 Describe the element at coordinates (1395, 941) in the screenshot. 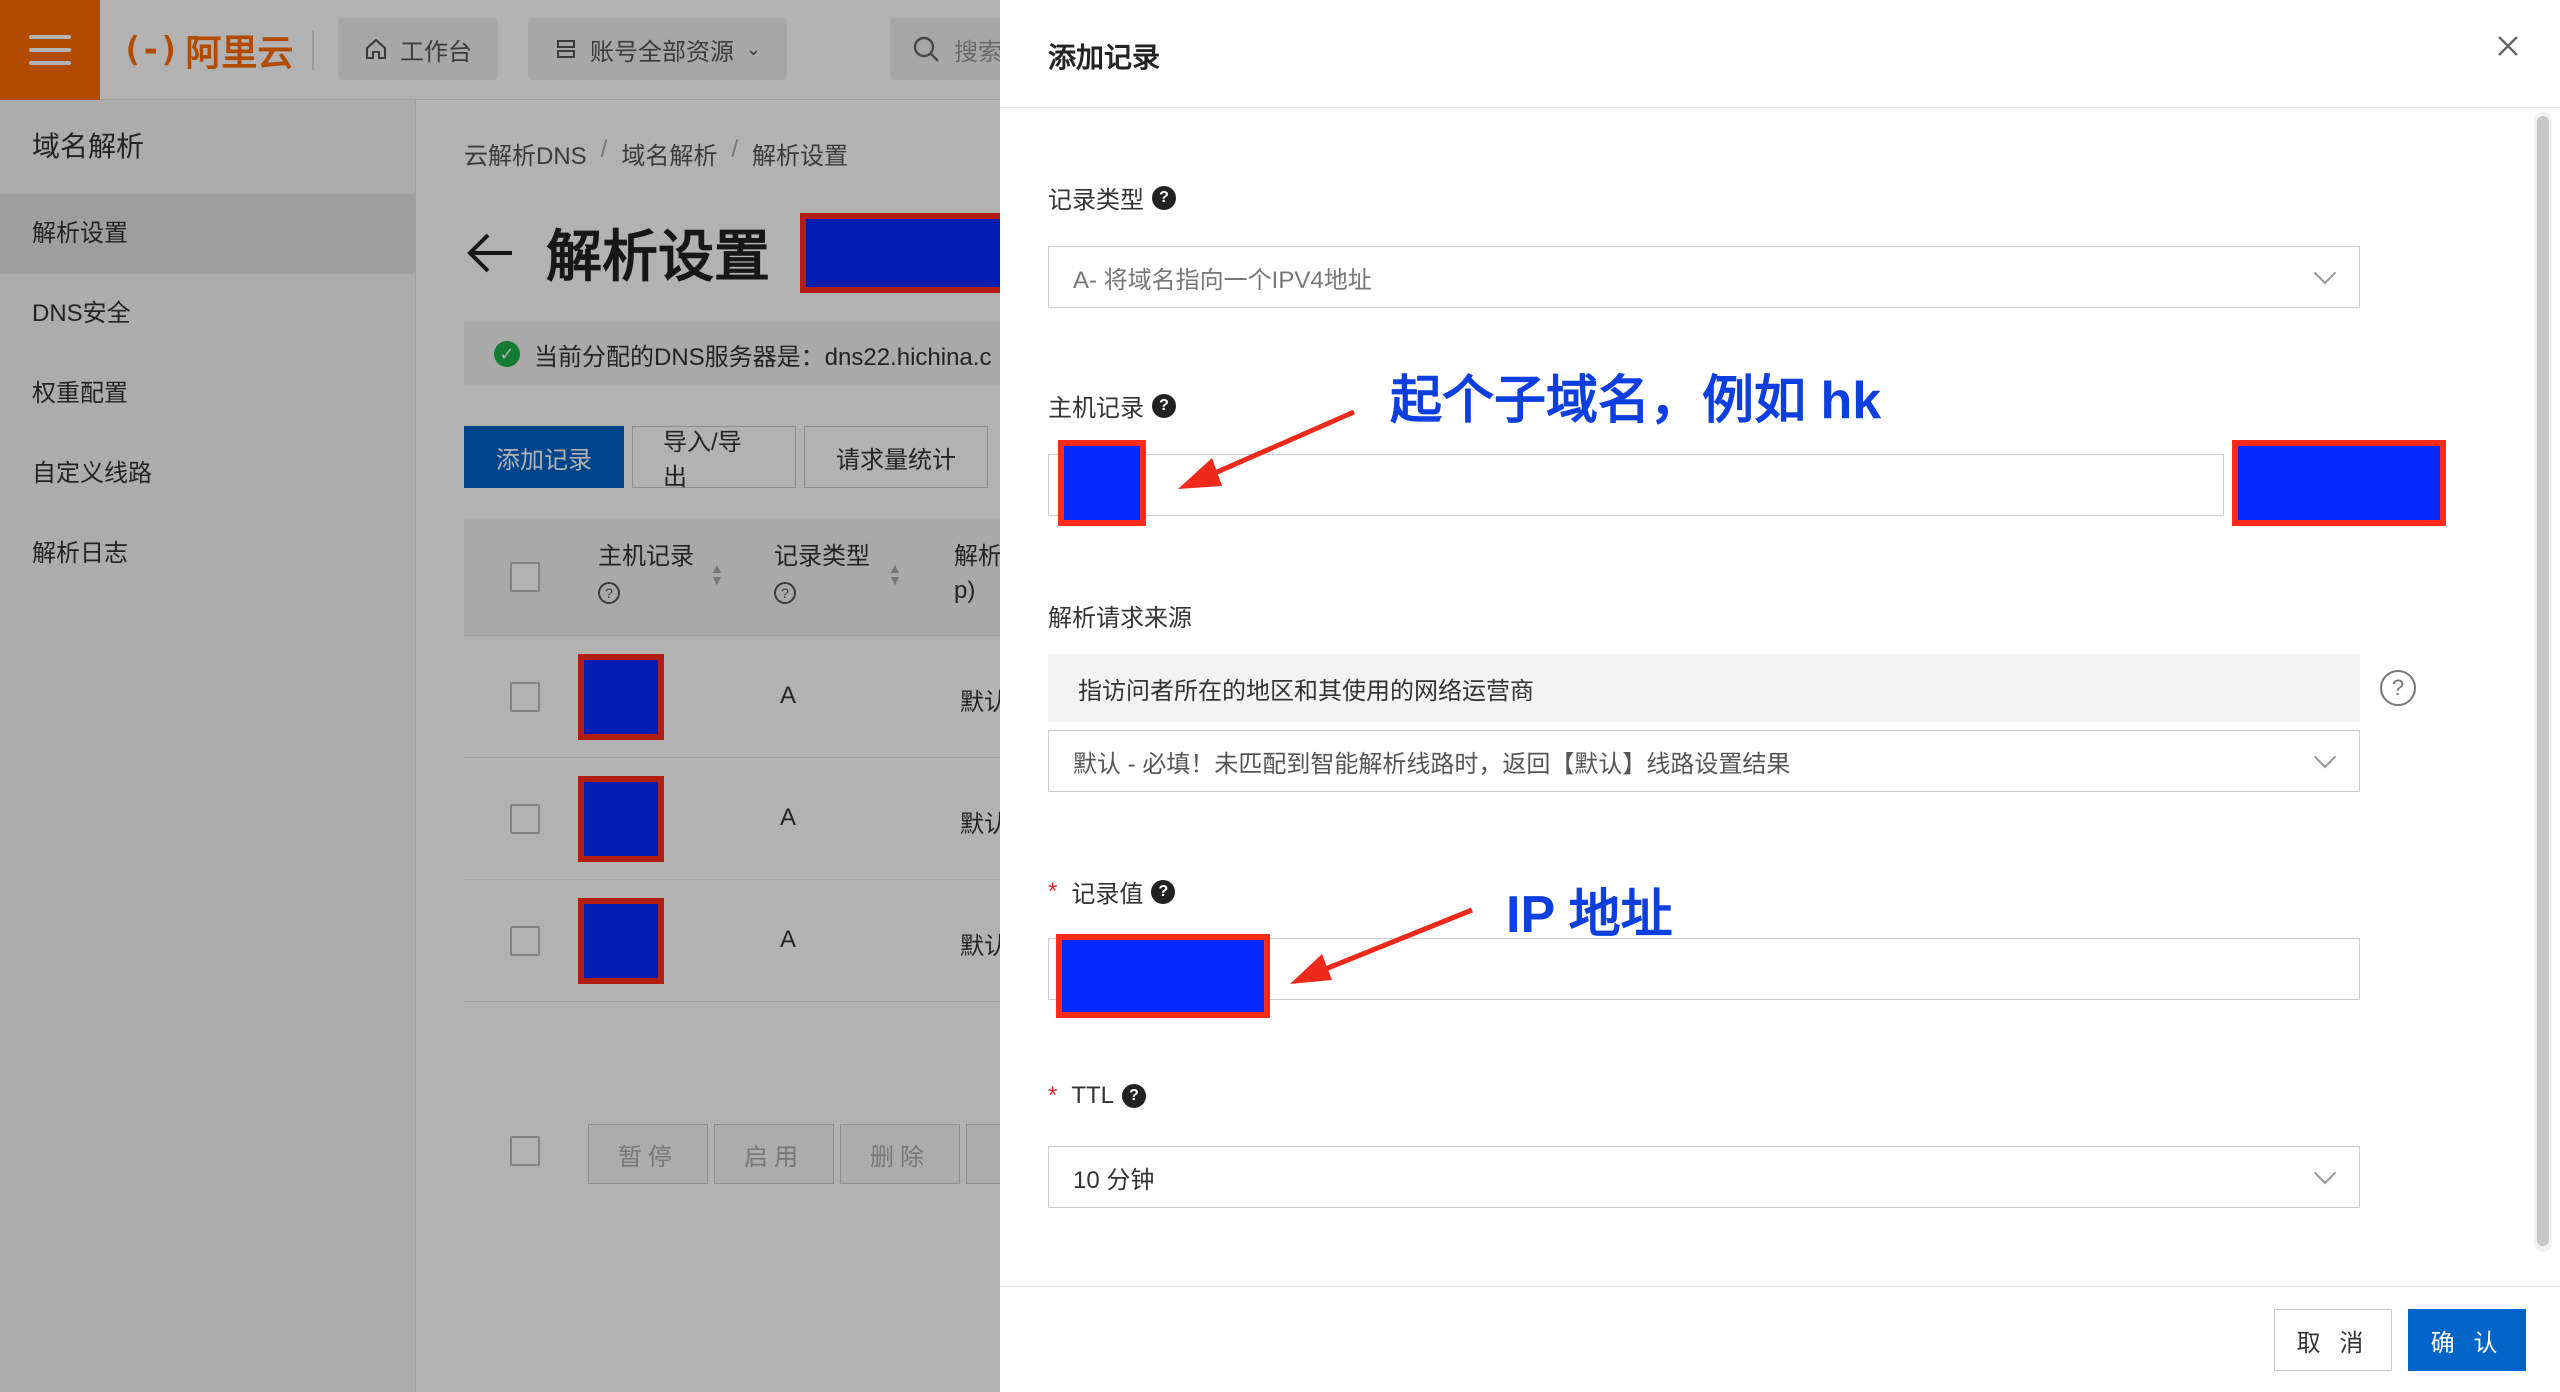

I see `arrow-to-record-value` at that location.